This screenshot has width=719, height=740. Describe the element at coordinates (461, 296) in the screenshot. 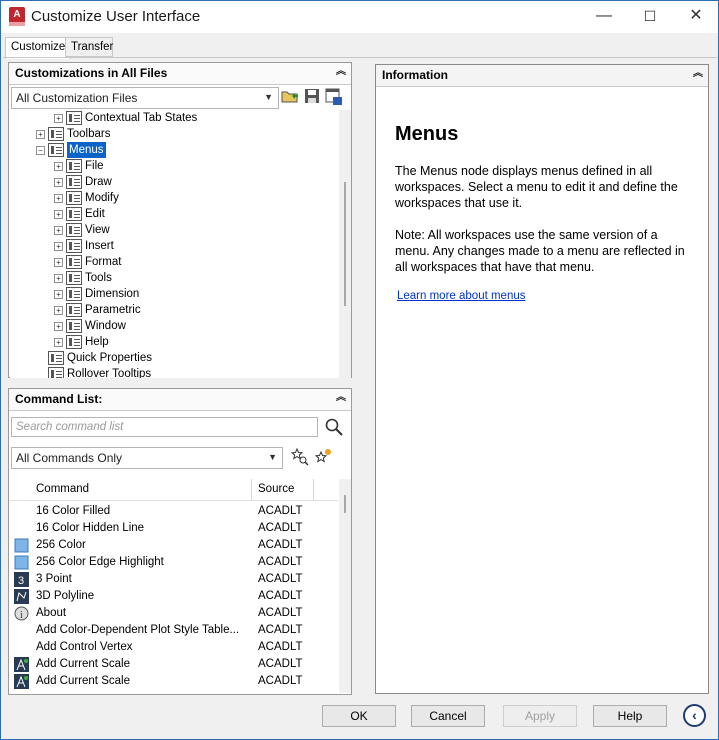

I see `learn-more-link: Learn more about menus` at that location.